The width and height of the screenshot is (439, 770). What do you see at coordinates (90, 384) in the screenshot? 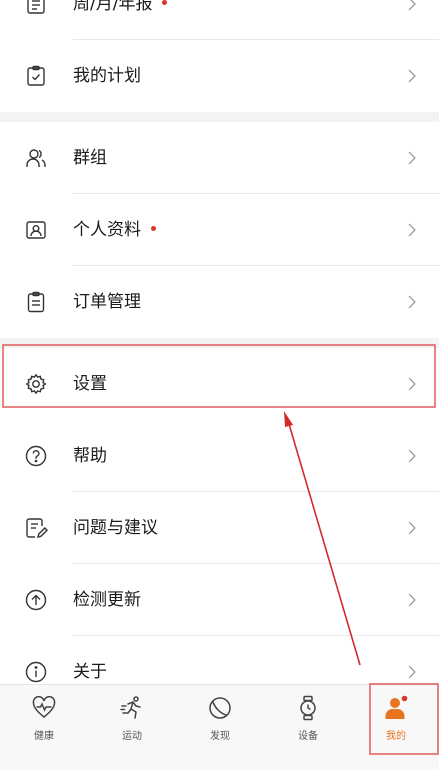
I see `menu-item-label: 设置` at bounding box center [90, 384].